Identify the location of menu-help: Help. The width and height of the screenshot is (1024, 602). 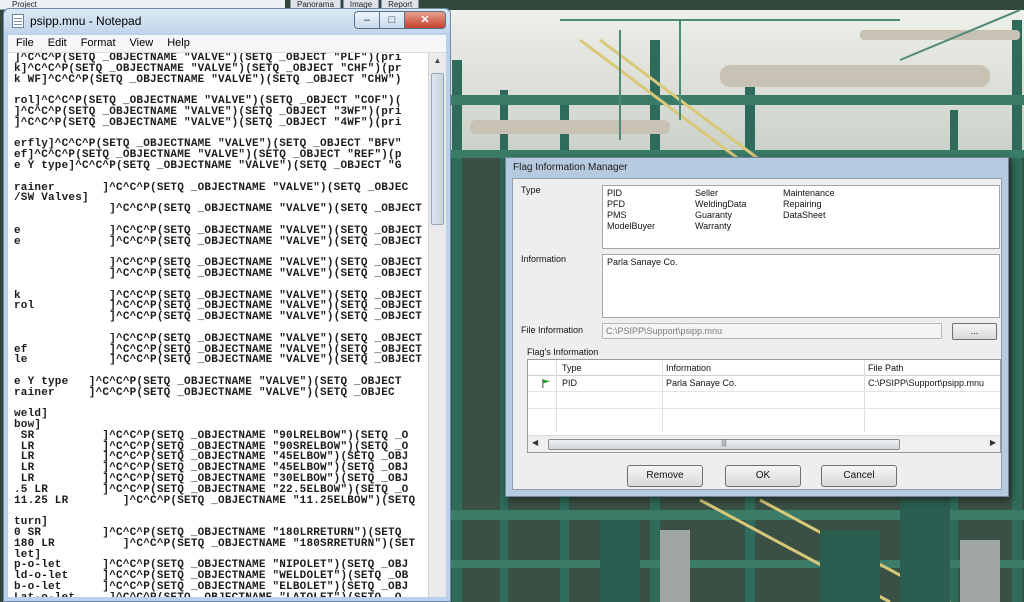
(177, 43).